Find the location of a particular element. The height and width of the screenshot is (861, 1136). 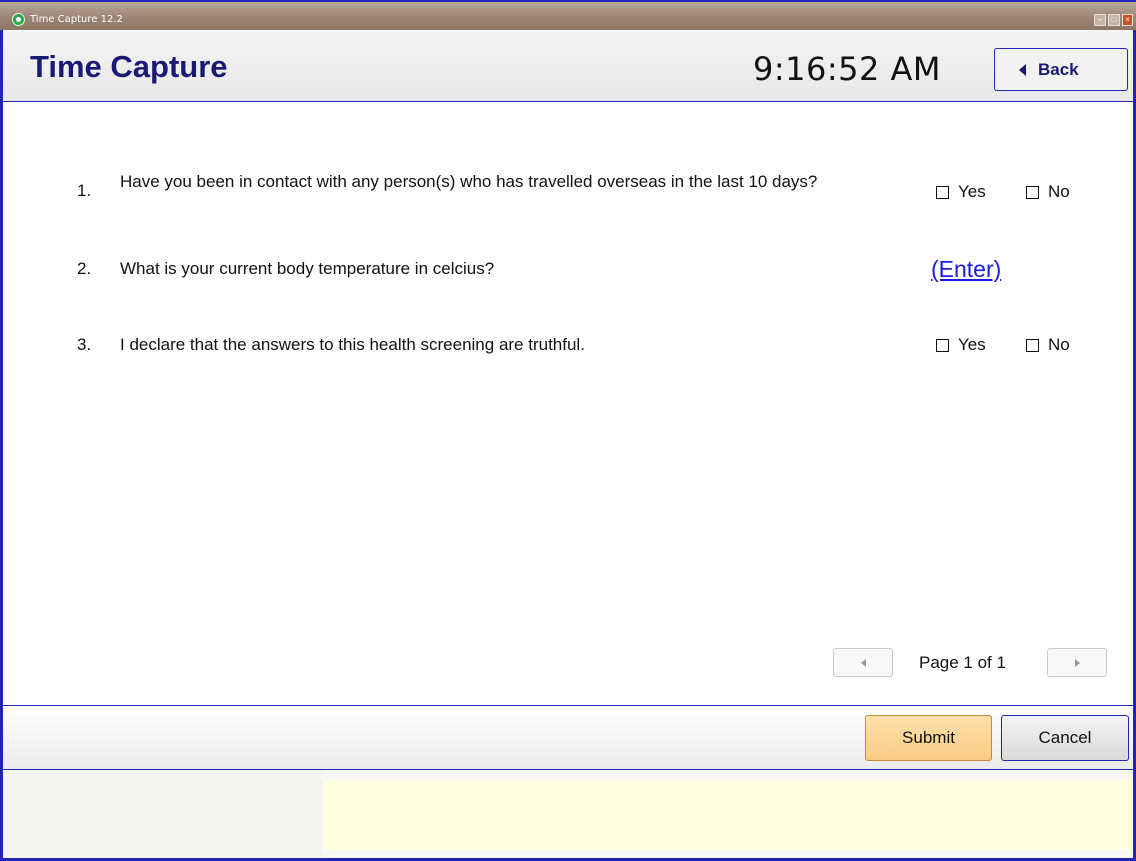

q3-yes-option: Yes is located at coordinates (961, 345).